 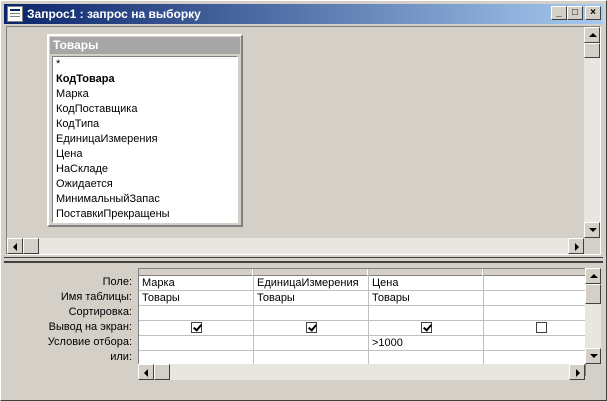 I want to click on grid-vscrollbar, so click(x=593, y=316).